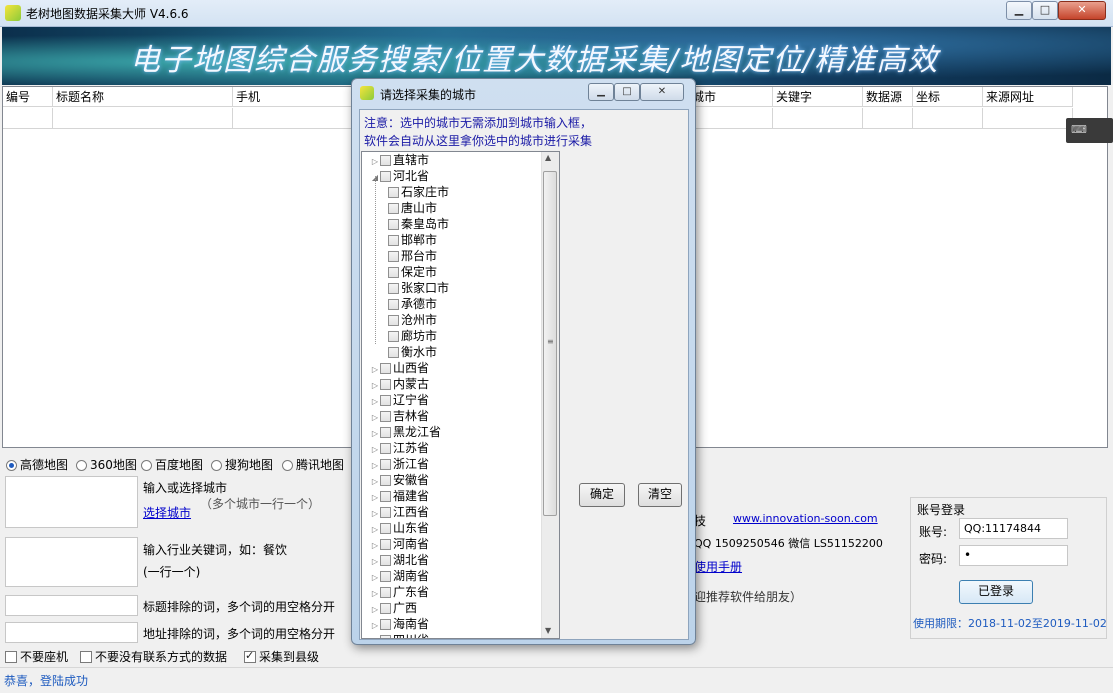 The image size is (1113, 693). I want to click on tree-province-item: ▷ 江西省, so click(399, 512).